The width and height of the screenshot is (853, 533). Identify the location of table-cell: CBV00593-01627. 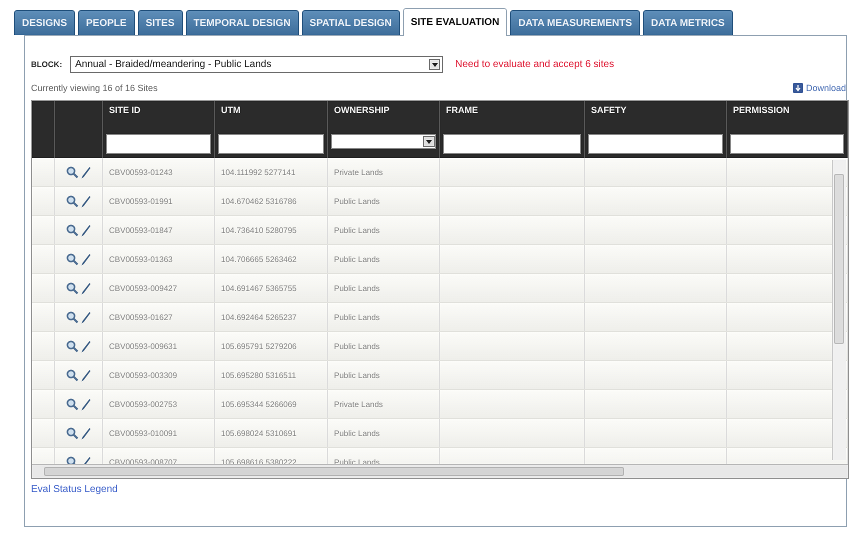
(159, 317).